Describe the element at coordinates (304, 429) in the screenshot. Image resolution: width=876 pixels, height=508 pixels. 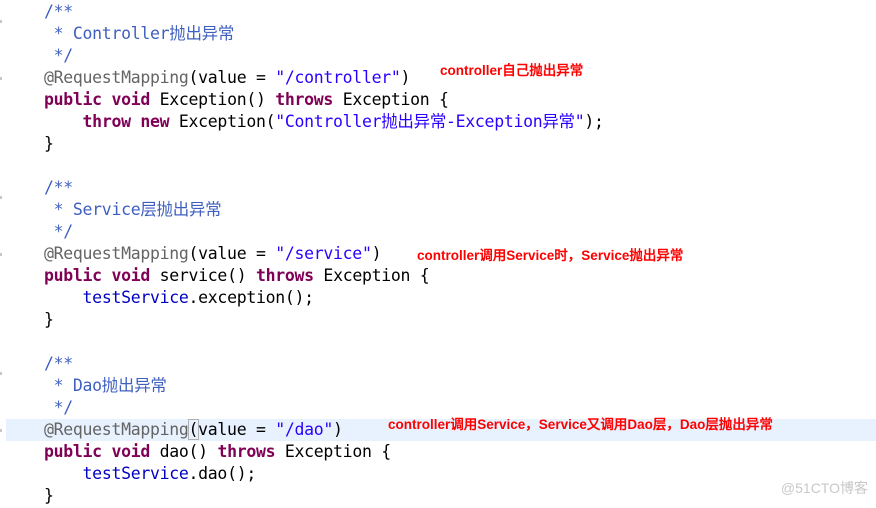
I see `mapping-value: "/dao"` at that location.